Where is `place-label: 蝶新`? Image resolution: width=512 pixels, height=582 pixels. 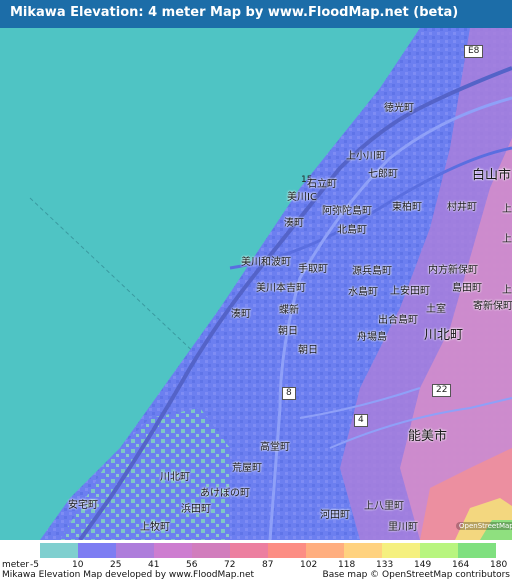 place-label: 蝶新 is located at coordinates (289, 310).